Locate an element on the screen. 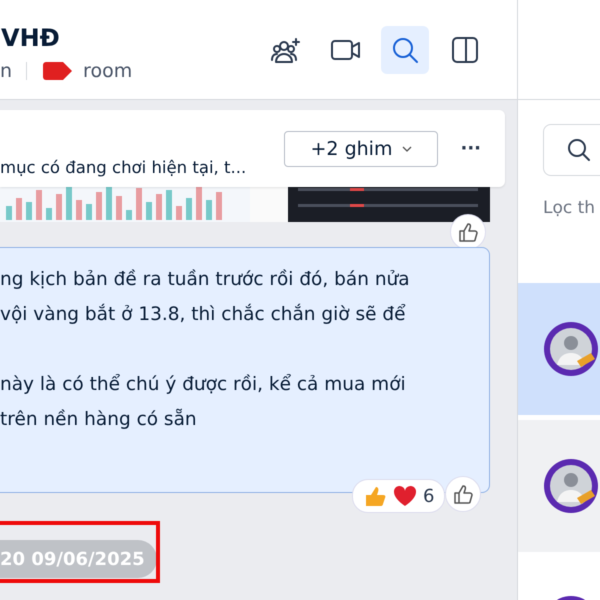 Image resolution: width=600 pixels, height=600 pixels. like-button is located at coordinates (463, 494).